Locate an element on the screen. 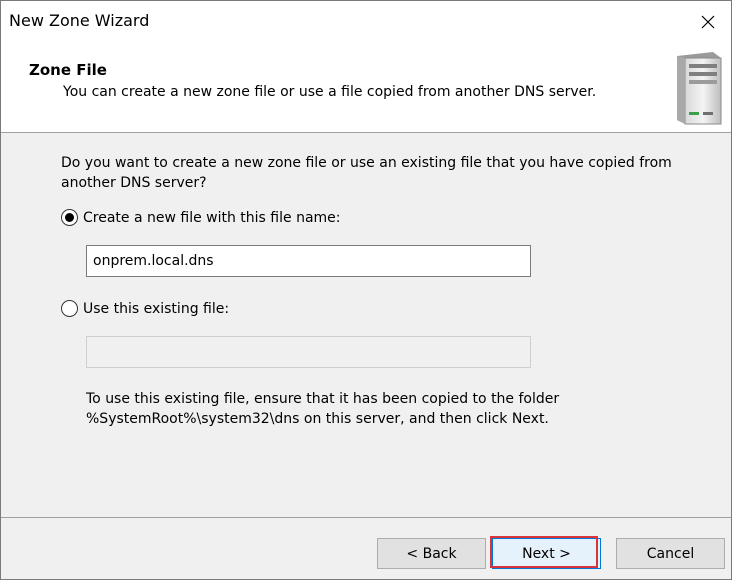  radio-use-existing-label: Use this existing file: is located at coordinates (156, 308).